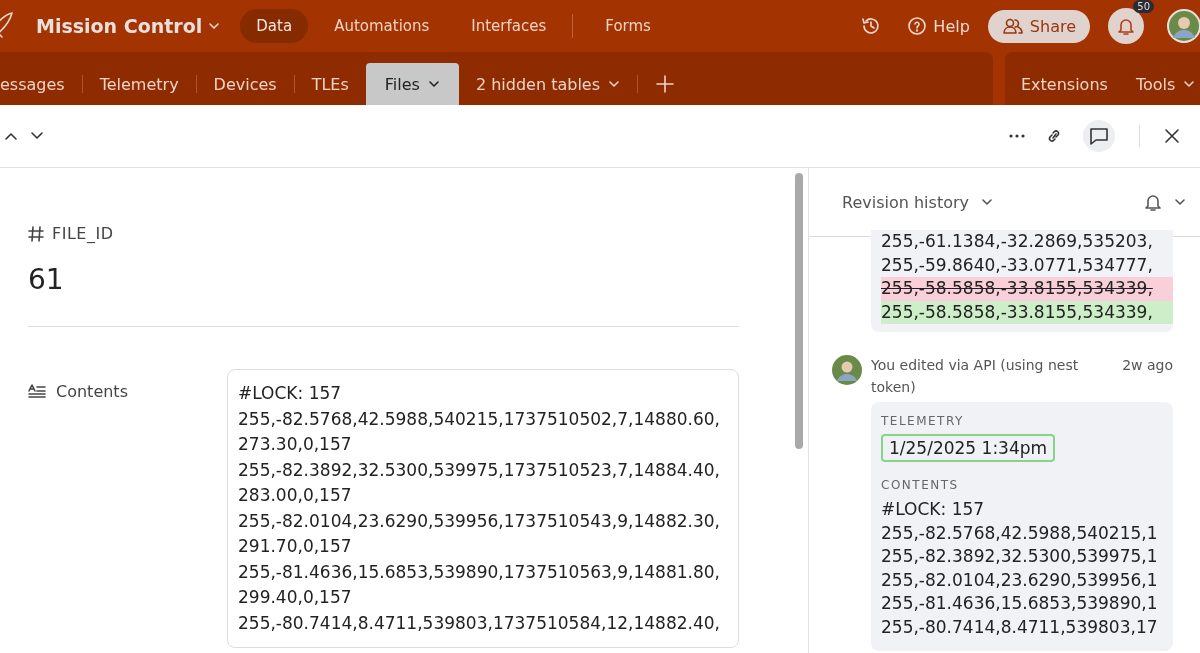 The height and width of the screenshot is (653, 1200). What do you see at coordinates (1020, 568) in the screenshot?
I see `contents-text: #LOCK: 157 255,-82.5768,42.5988,540215,1 255,-82.3892,32.5300,539975,1 255,-82.0104,23.6290,539956,1 255,-81.4636,15.6853,539890,1 255,-80.7414,8.4711,539803,17` at bounding box center [1020, 568].